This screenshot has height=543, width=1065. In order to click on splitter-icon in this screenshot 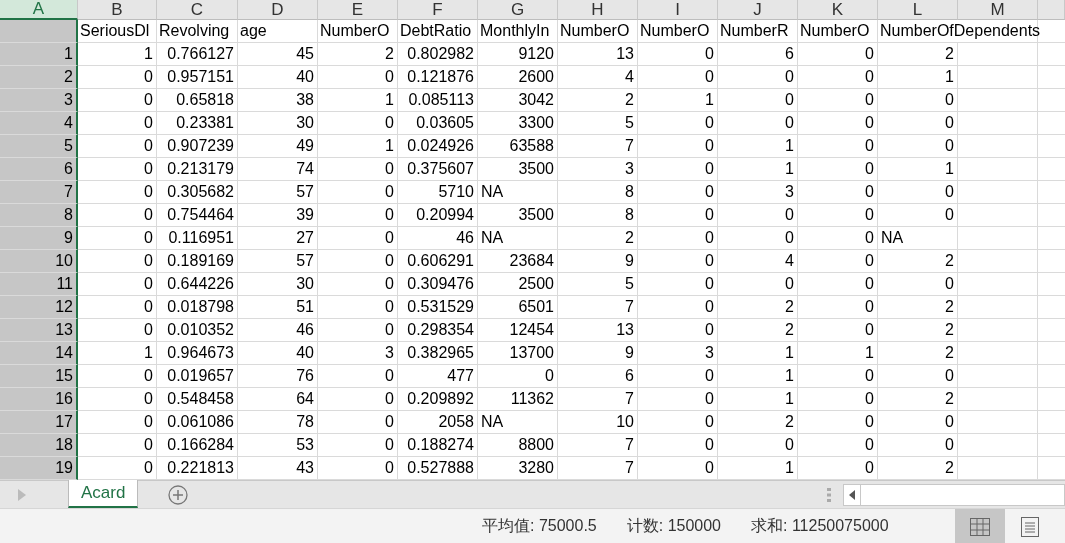, I will do `click(829, 494)`.